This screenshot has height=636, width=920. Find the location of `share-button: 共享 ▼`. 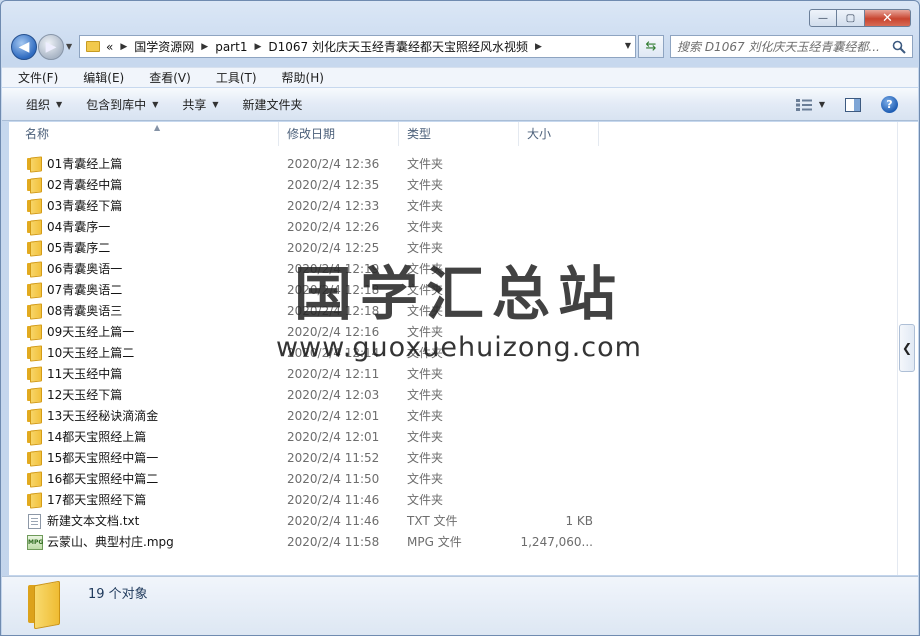

share-button: 共享 ▼ is located at coordinates (200, 104).